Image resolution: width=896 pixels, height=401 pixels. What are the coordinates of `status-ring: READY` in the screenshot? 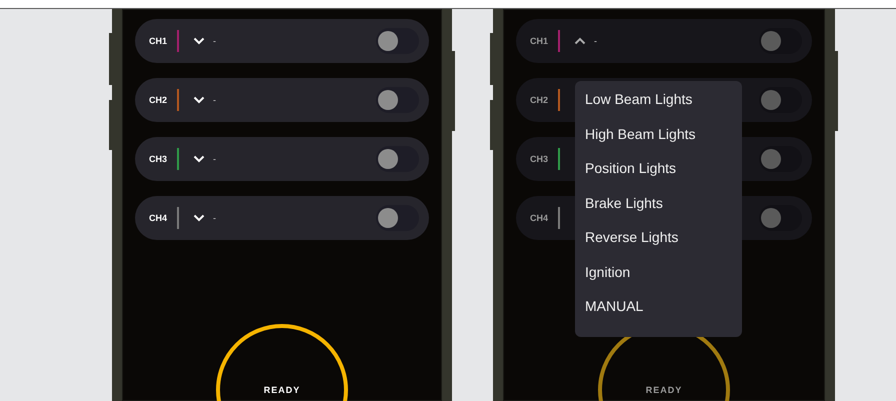 It's located at (282, 362).